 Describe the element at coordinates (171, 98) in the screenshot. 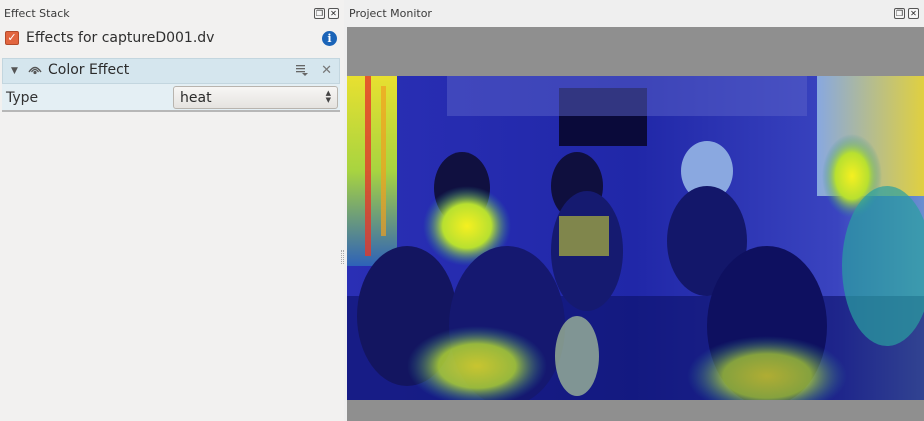

I see `effect-params: Type heat ▲ ▼` at that location.